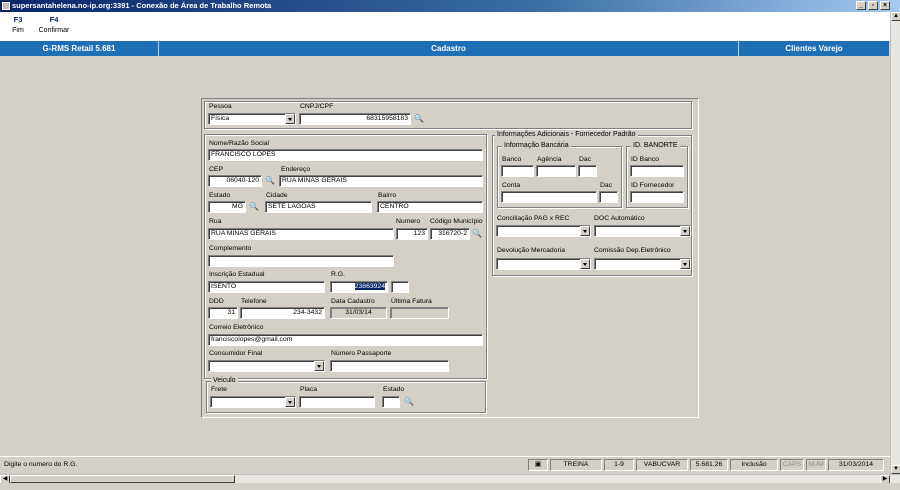 The width and height of the screenshot is (900, 490). I want to click on endereco-input: RUA MINAS GERAIS, so click(381, 181).